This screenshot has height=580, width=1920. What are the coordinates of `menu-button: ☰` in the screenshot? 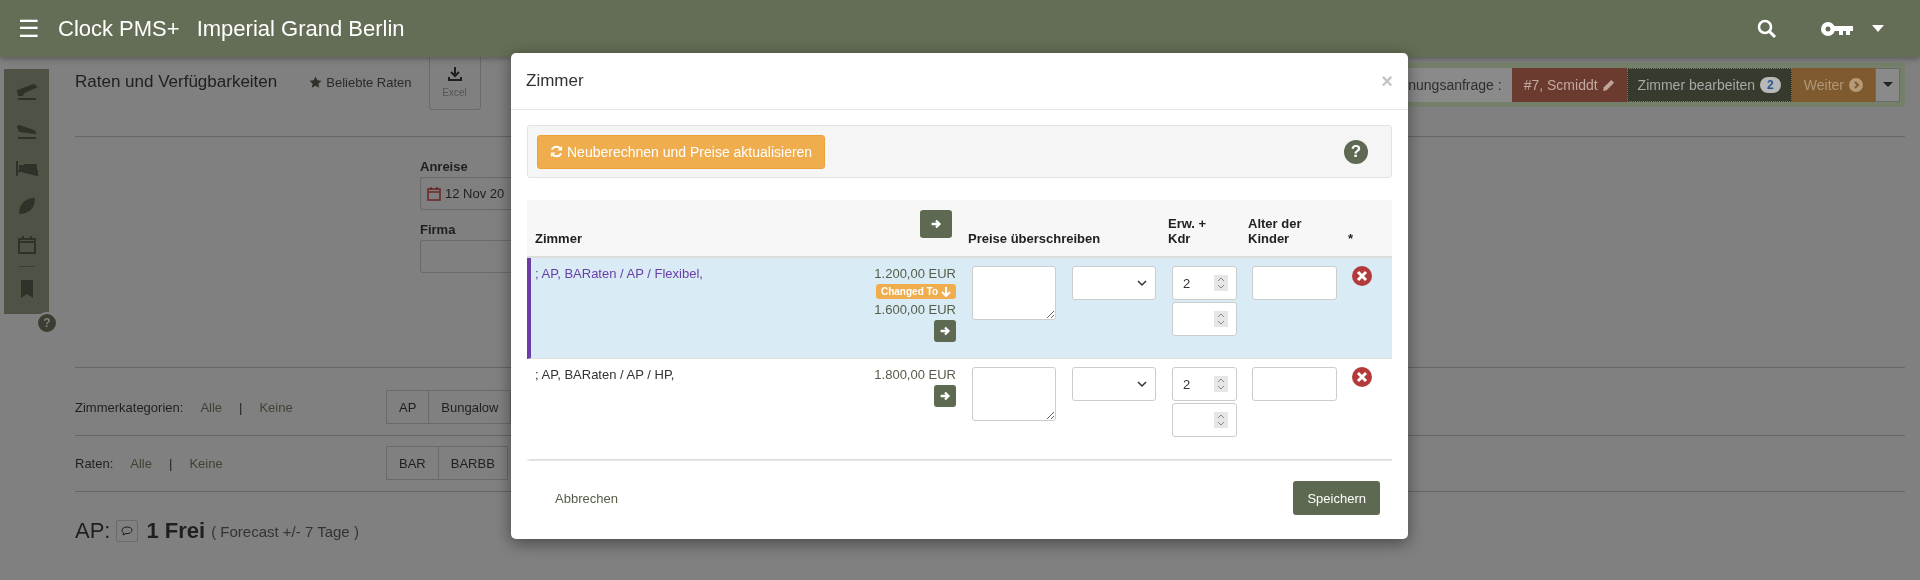 It's located at (29, 28).